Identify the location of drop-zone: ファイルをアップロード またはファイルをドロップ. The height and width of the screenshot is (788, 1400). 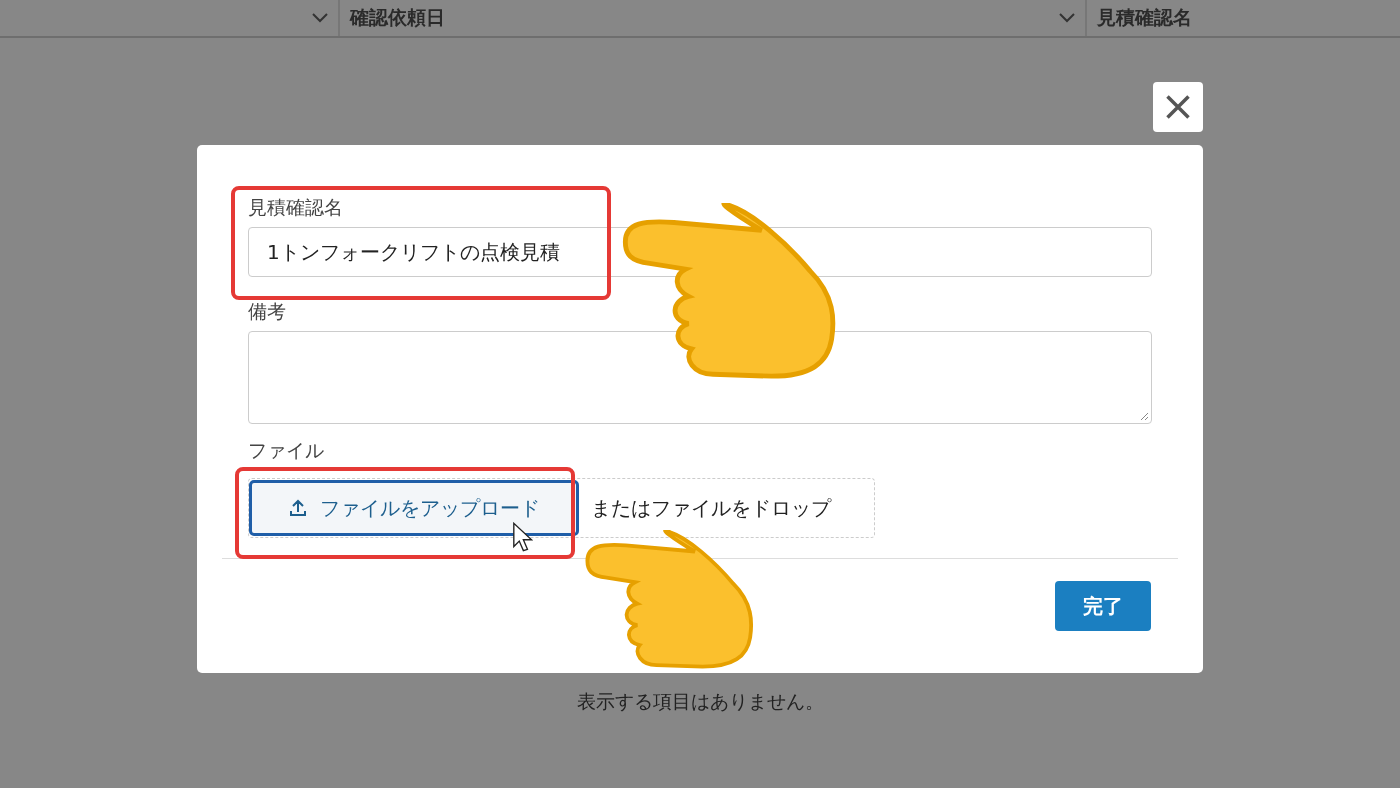
(561, 508).